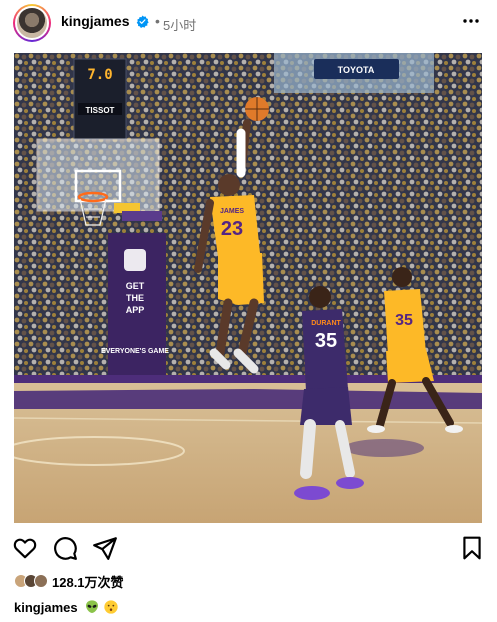 This screenshot has height=622, width=497. I want to click on likes-count: 128.1万次赞, so click(88, 581).